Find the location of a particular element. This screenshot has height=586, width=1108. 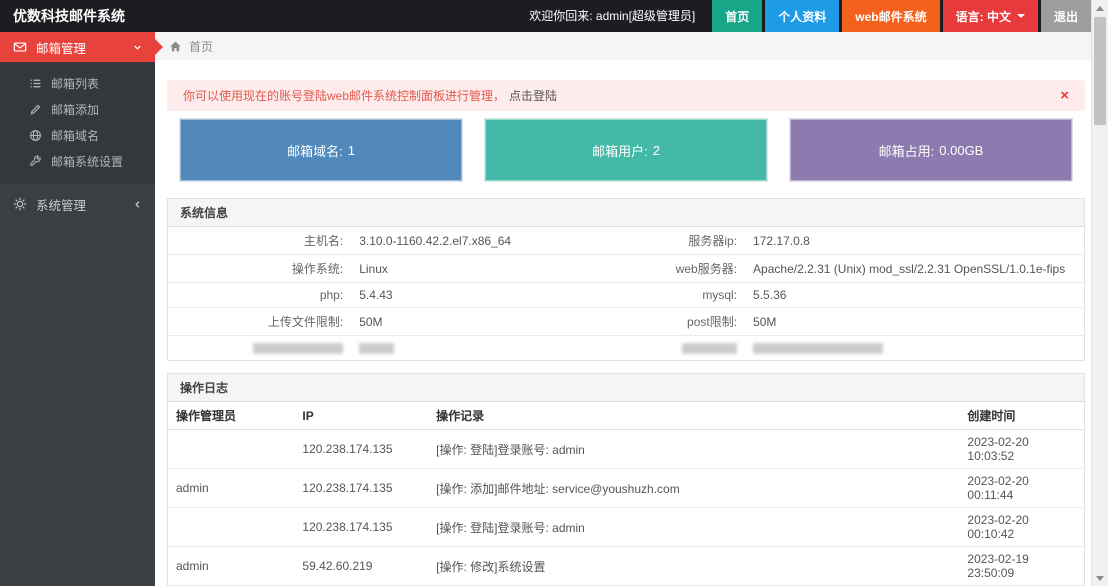

table-row: php: 5.4.43 mysql: 5.5.36 is located at coordinates (626, 295).